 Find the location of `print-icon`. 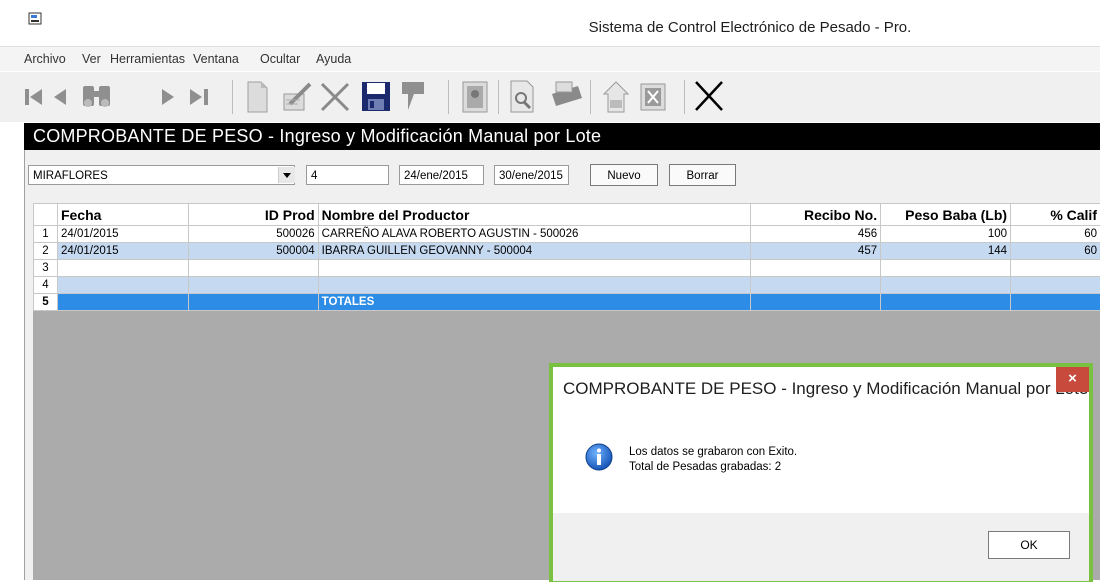

print-icon is located at coordinates (566, 96).